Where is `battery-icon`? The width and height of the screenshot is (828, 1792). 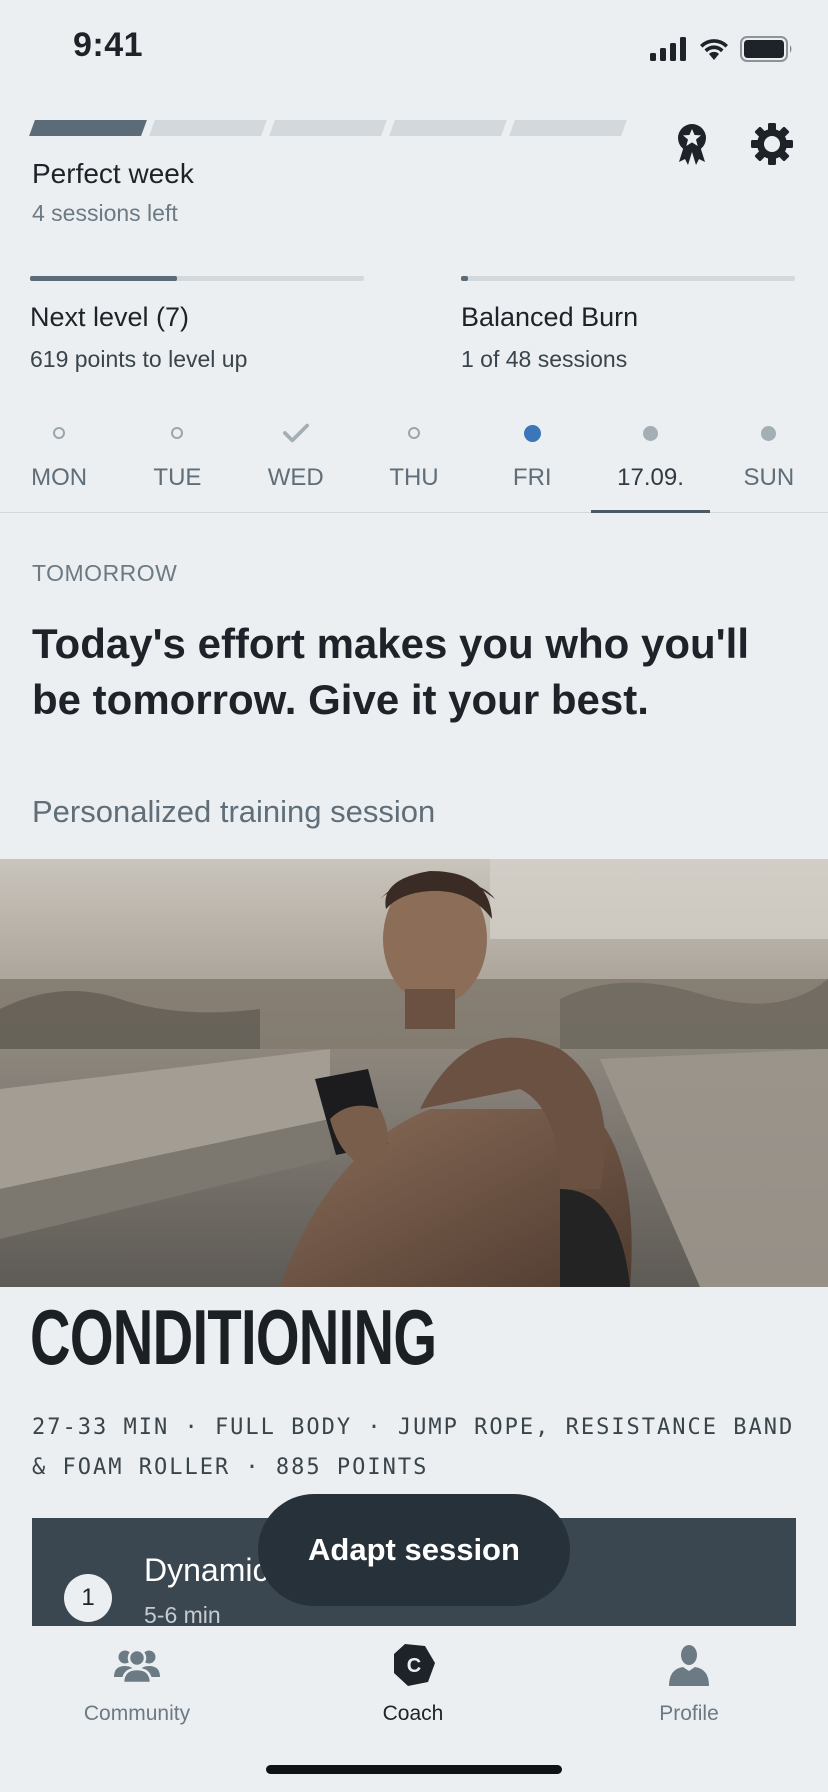
battery-icon is located at coordinates (766, 49).